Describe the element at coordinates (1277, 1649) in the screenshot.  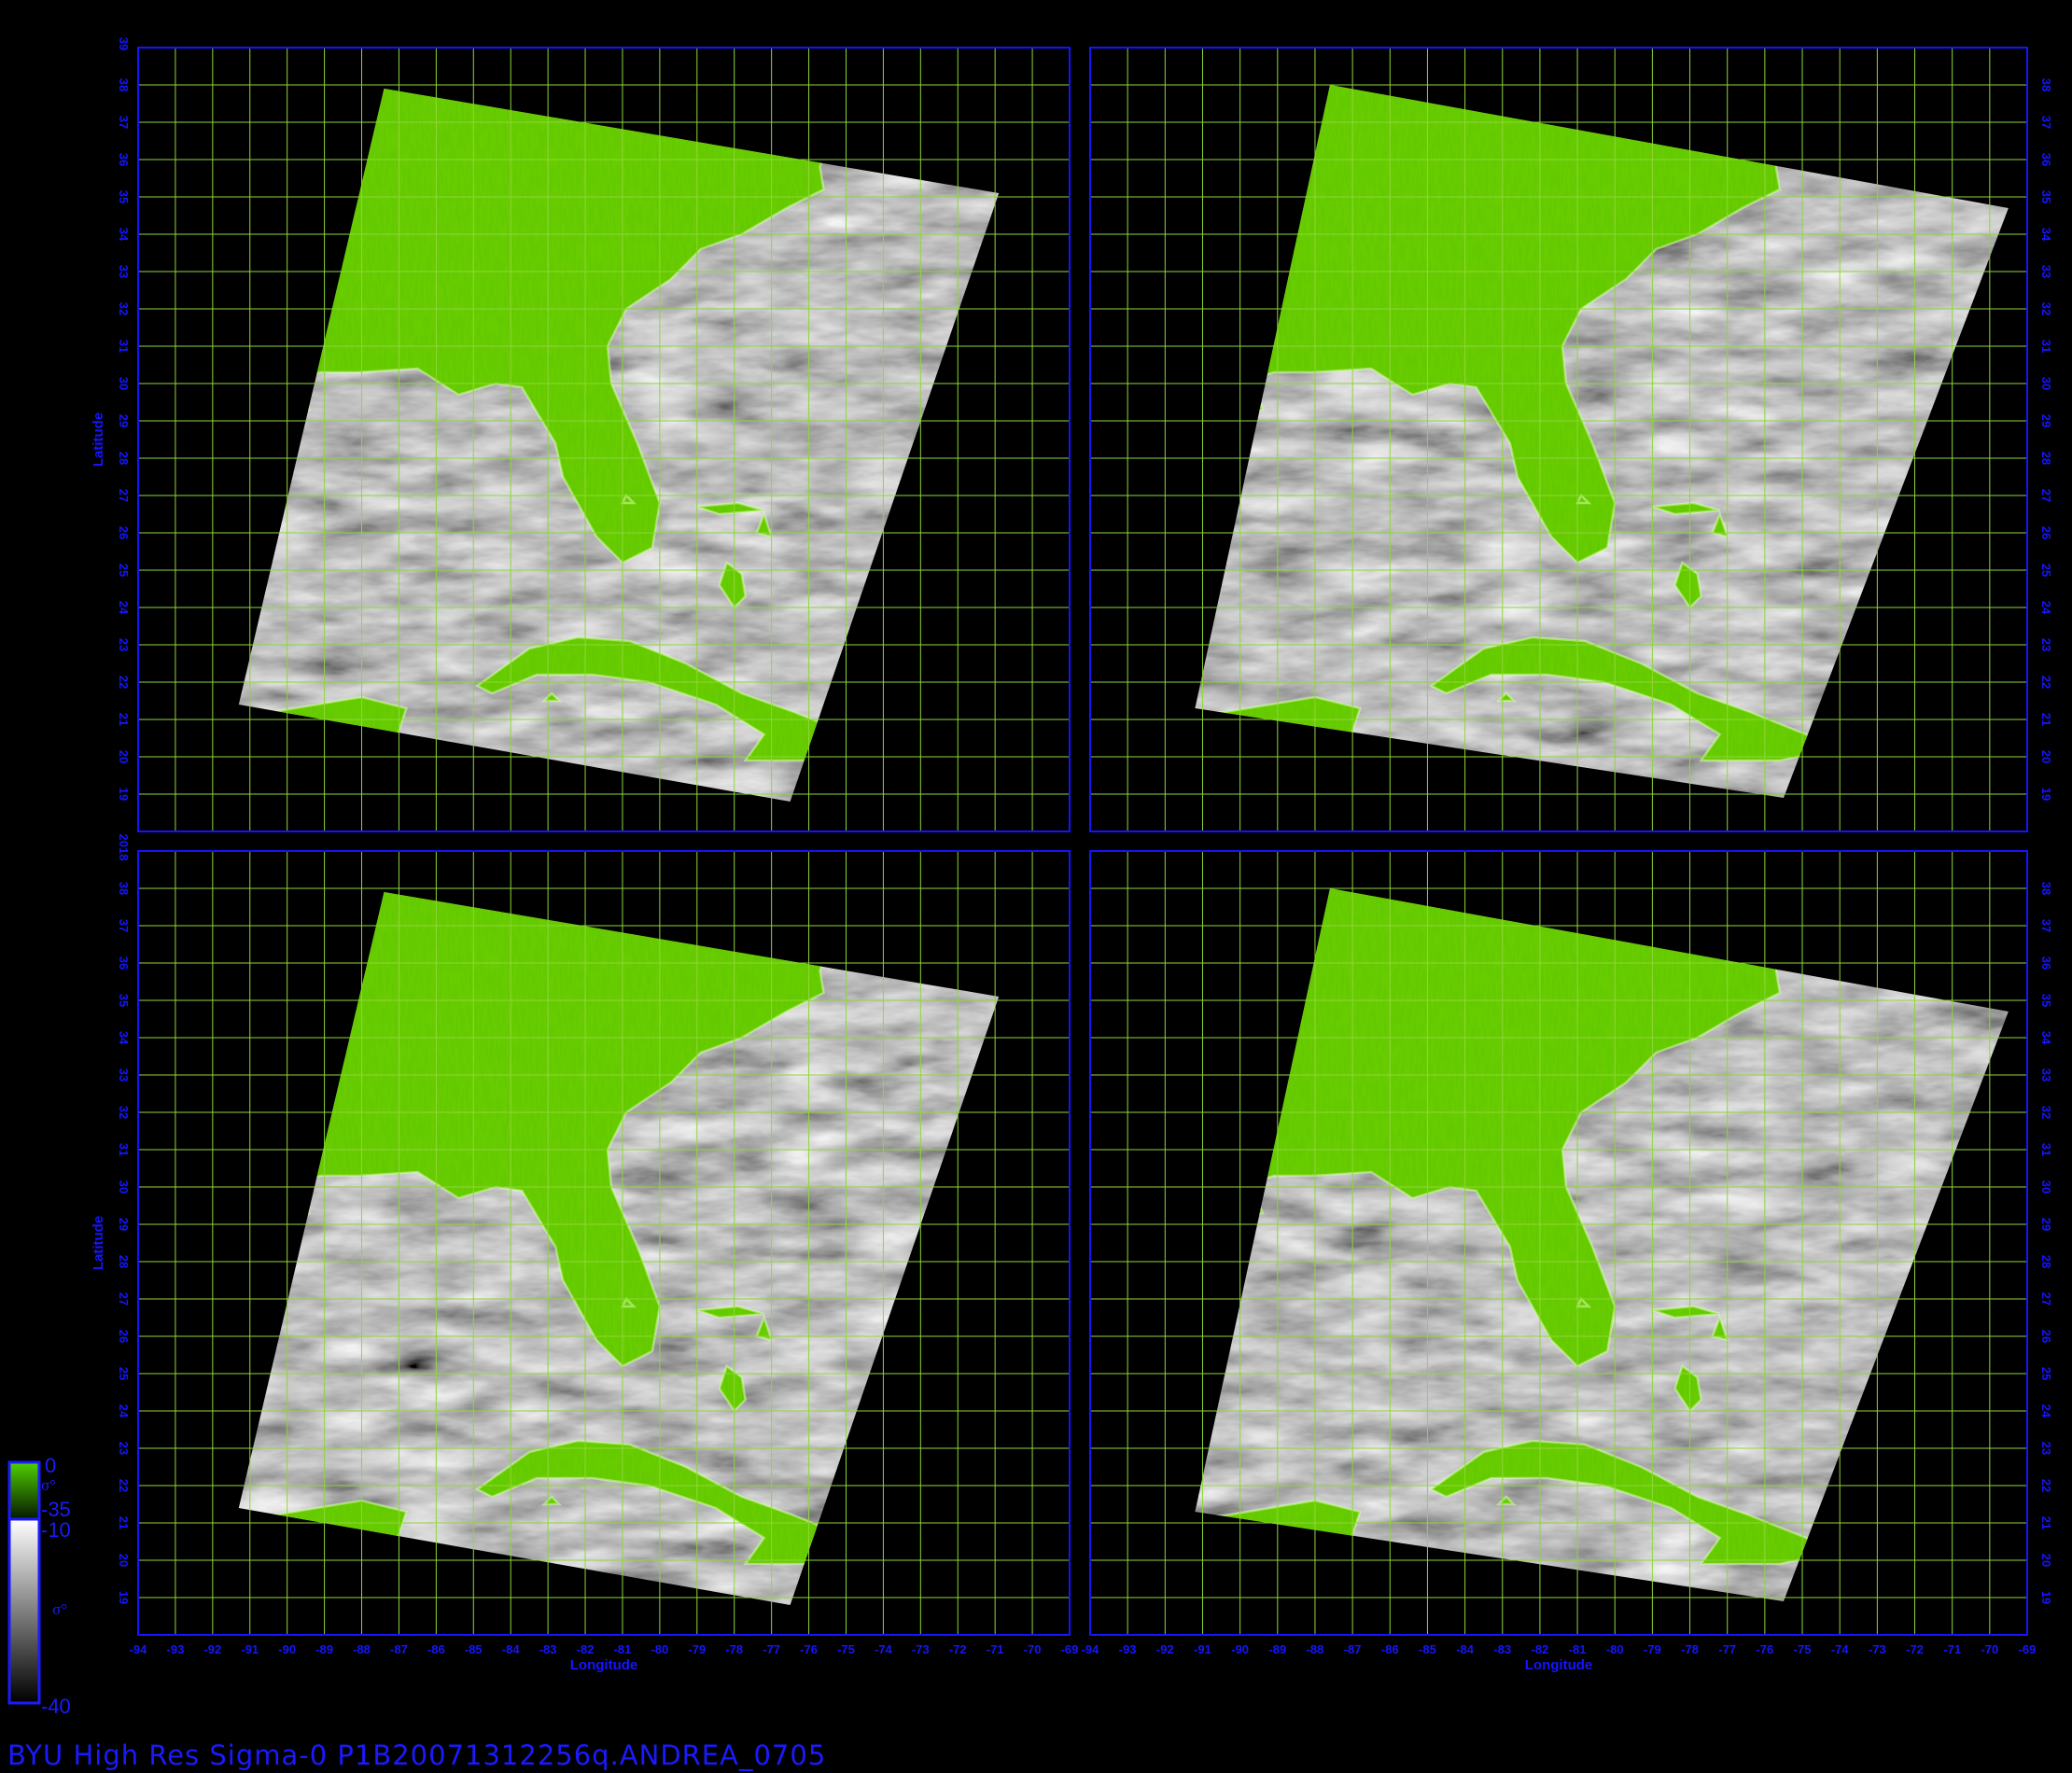
I see `lon-tick-label: -89` at that location.